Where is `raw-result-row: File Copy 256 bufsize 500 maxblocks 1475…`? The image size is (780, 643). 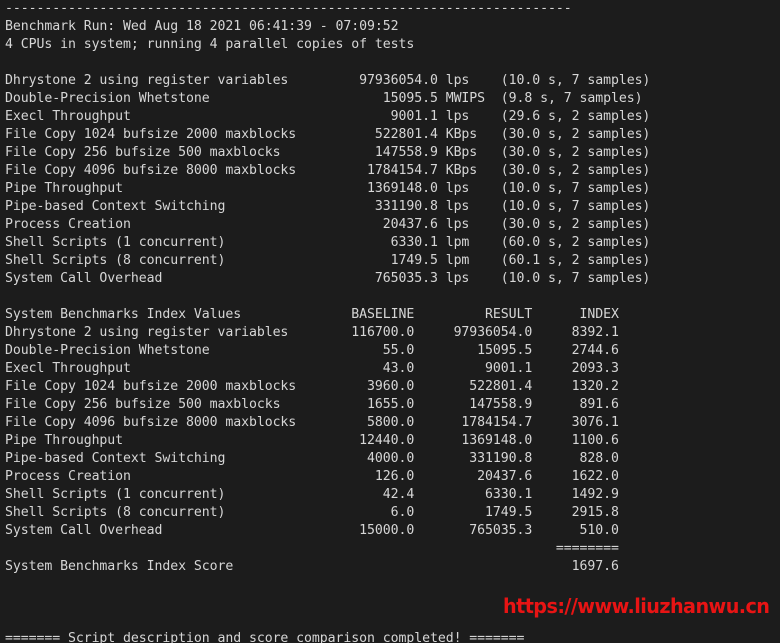 raw-result-row: File Copy 256 bufsize 500 maxblocks 1475… is located at coordinates (328, 152).